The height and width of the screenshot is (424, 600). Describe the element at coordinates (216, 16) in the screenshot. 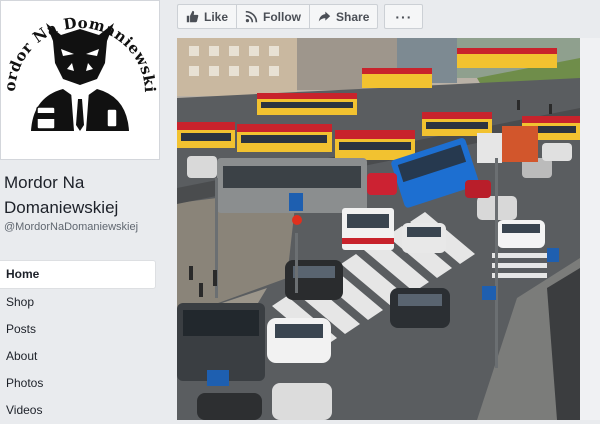

I see `like-label: Like` at that location.